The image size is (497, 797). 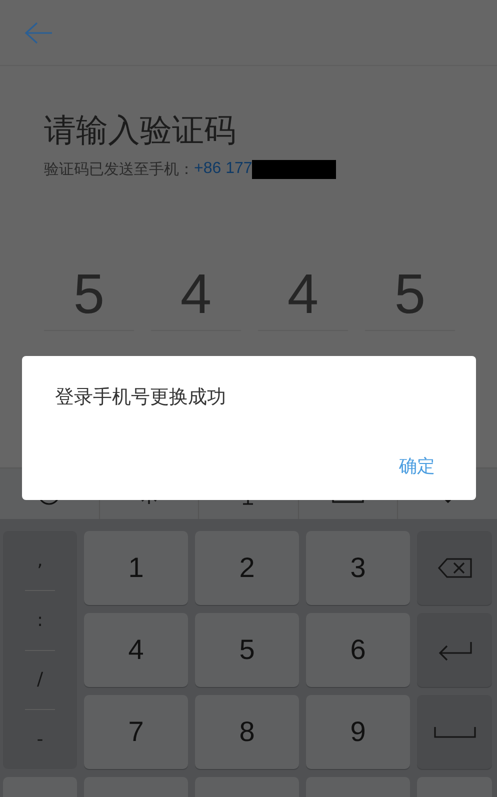 I want to click on number-key: 1, so click(x=136, y=568).